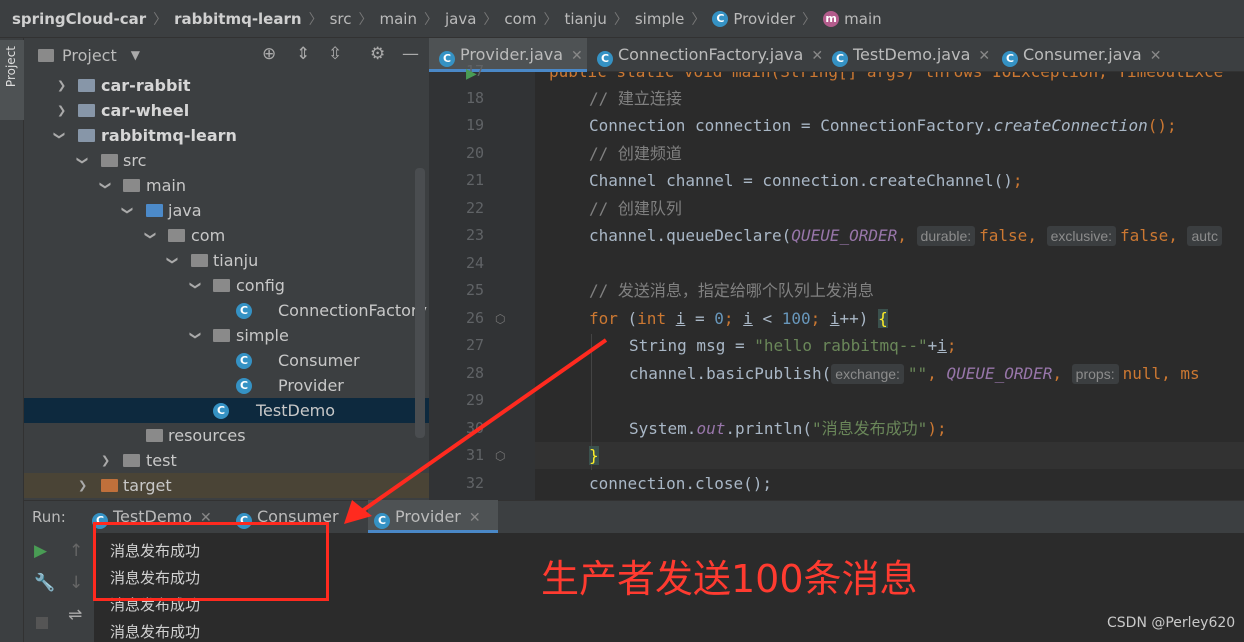 Image resolution: width=1244 pixels, height=642 pixels. Describe the element at coordinates (1171, 623) in the screenshot. I see `watermark: CSDN @Perley620` at that location.